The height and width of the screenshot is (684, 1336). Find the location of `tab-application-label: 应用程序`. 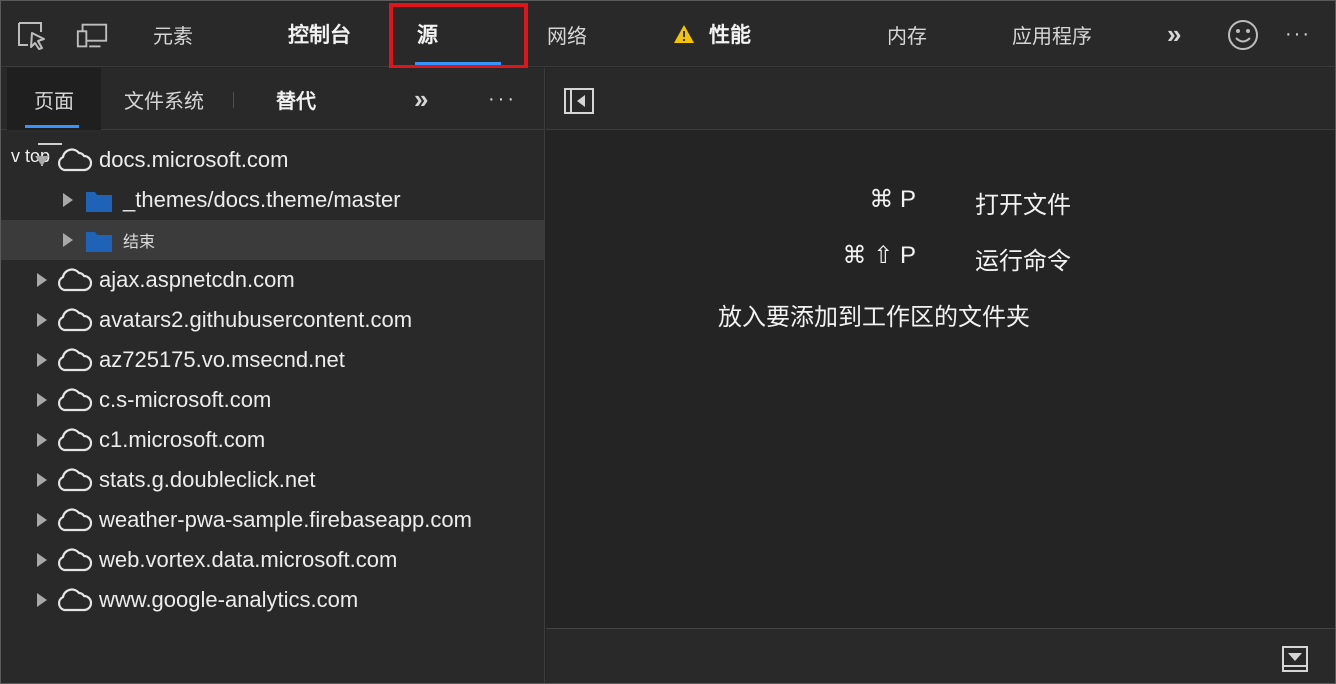

tab-application-label: 应用程序 is located at coordinates (1052, 36).